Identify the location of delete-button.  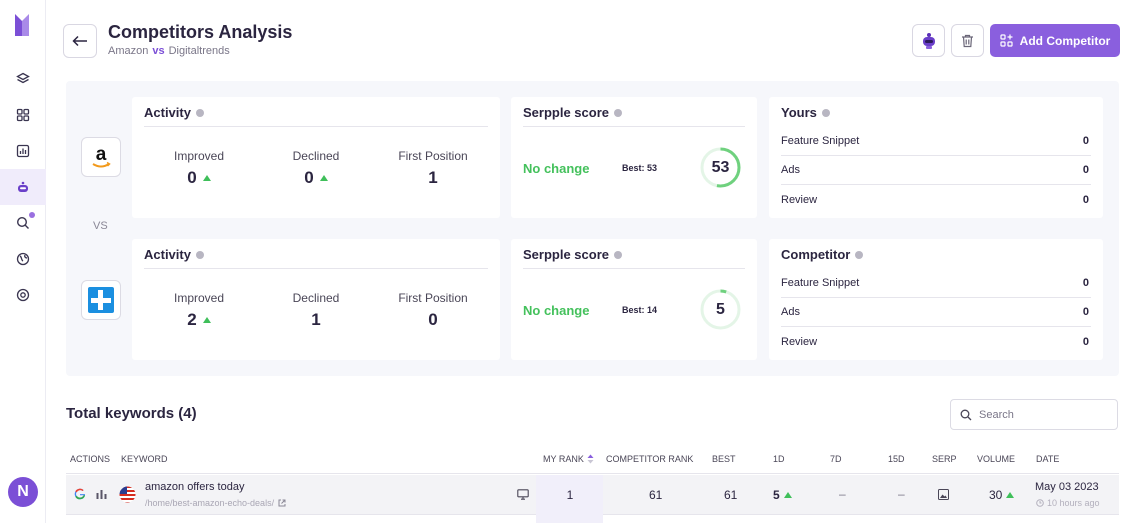
(967, 40).